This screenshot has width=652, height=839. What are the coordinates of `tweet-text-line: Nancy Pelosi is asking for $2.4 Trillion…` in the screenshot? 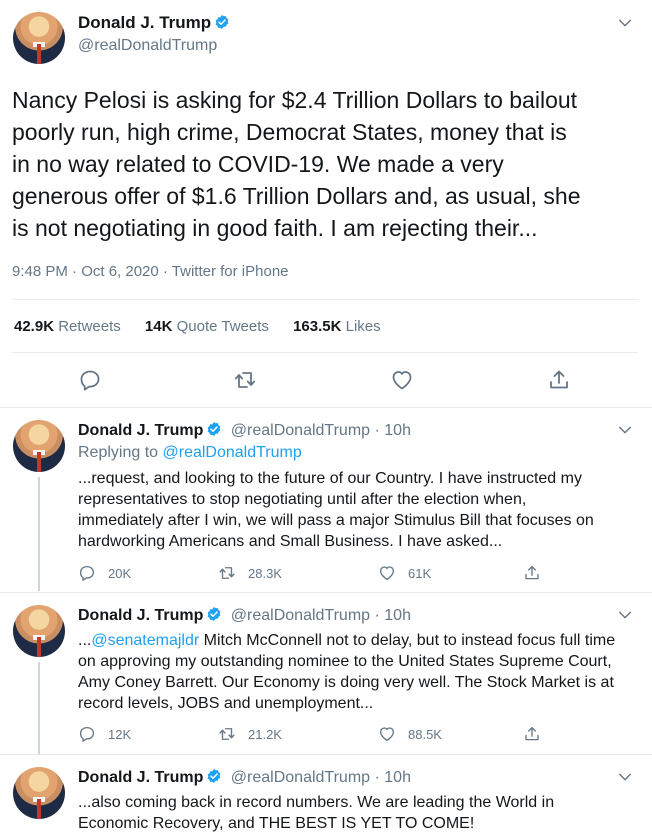 It's located at (295, 100).